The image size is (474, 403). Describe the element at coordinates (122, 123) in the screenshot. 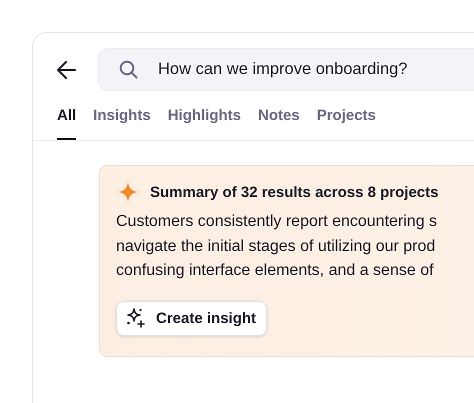

I see `tab: Insights` at that location.